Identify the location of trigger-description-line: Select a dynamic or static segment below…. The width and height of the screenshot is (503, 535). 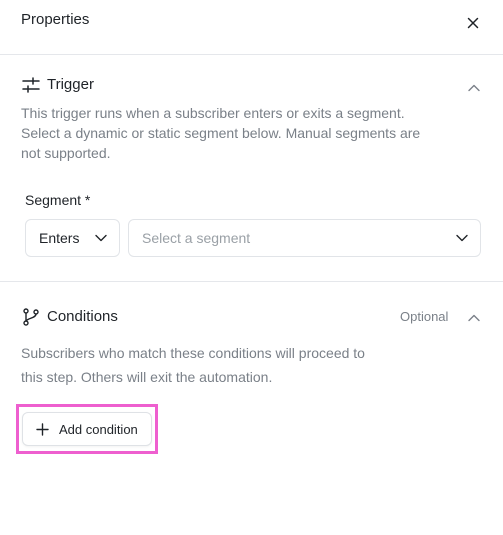
(221, 133).